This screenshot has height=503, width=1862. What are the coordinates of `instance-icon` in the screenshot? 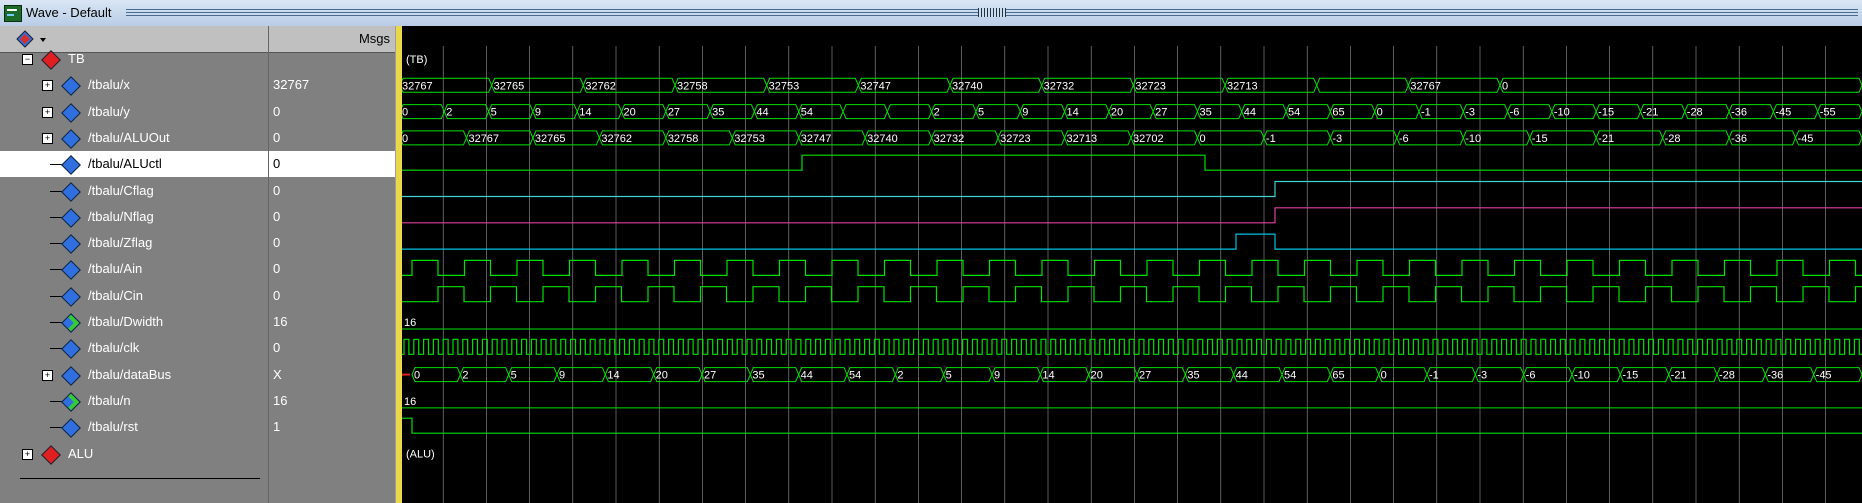 It's located at (51, 60).